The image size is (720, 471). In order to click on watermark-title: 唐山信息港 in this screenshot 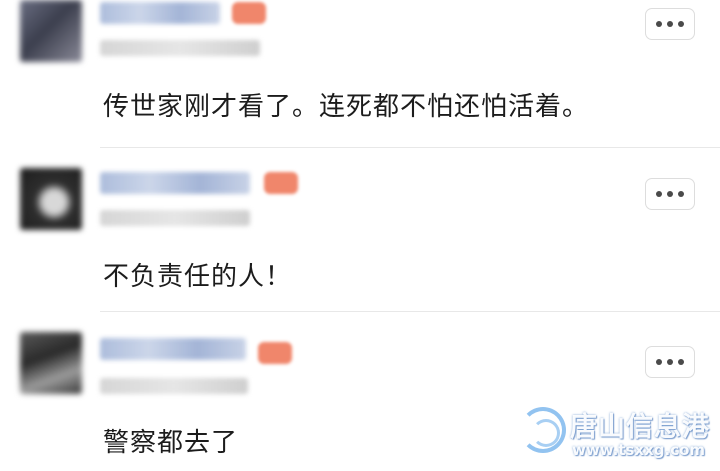, I will do `click(640, 427)`.